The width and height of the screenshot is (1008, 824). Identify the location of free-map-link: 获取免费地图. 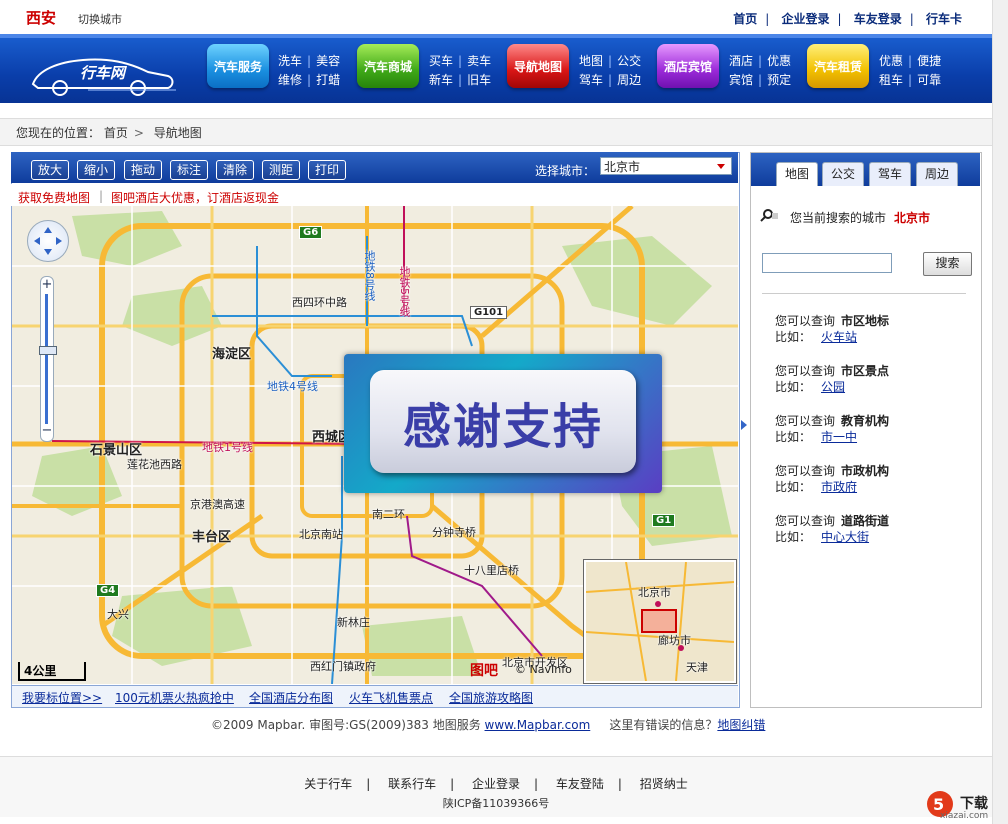
(54, 197).